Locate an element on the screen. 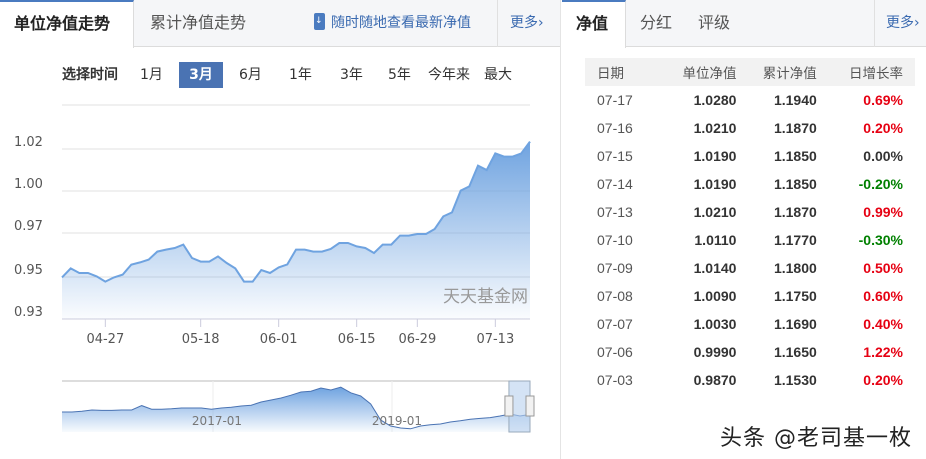  col-date: 日期 is located at coordinates (621, 72).